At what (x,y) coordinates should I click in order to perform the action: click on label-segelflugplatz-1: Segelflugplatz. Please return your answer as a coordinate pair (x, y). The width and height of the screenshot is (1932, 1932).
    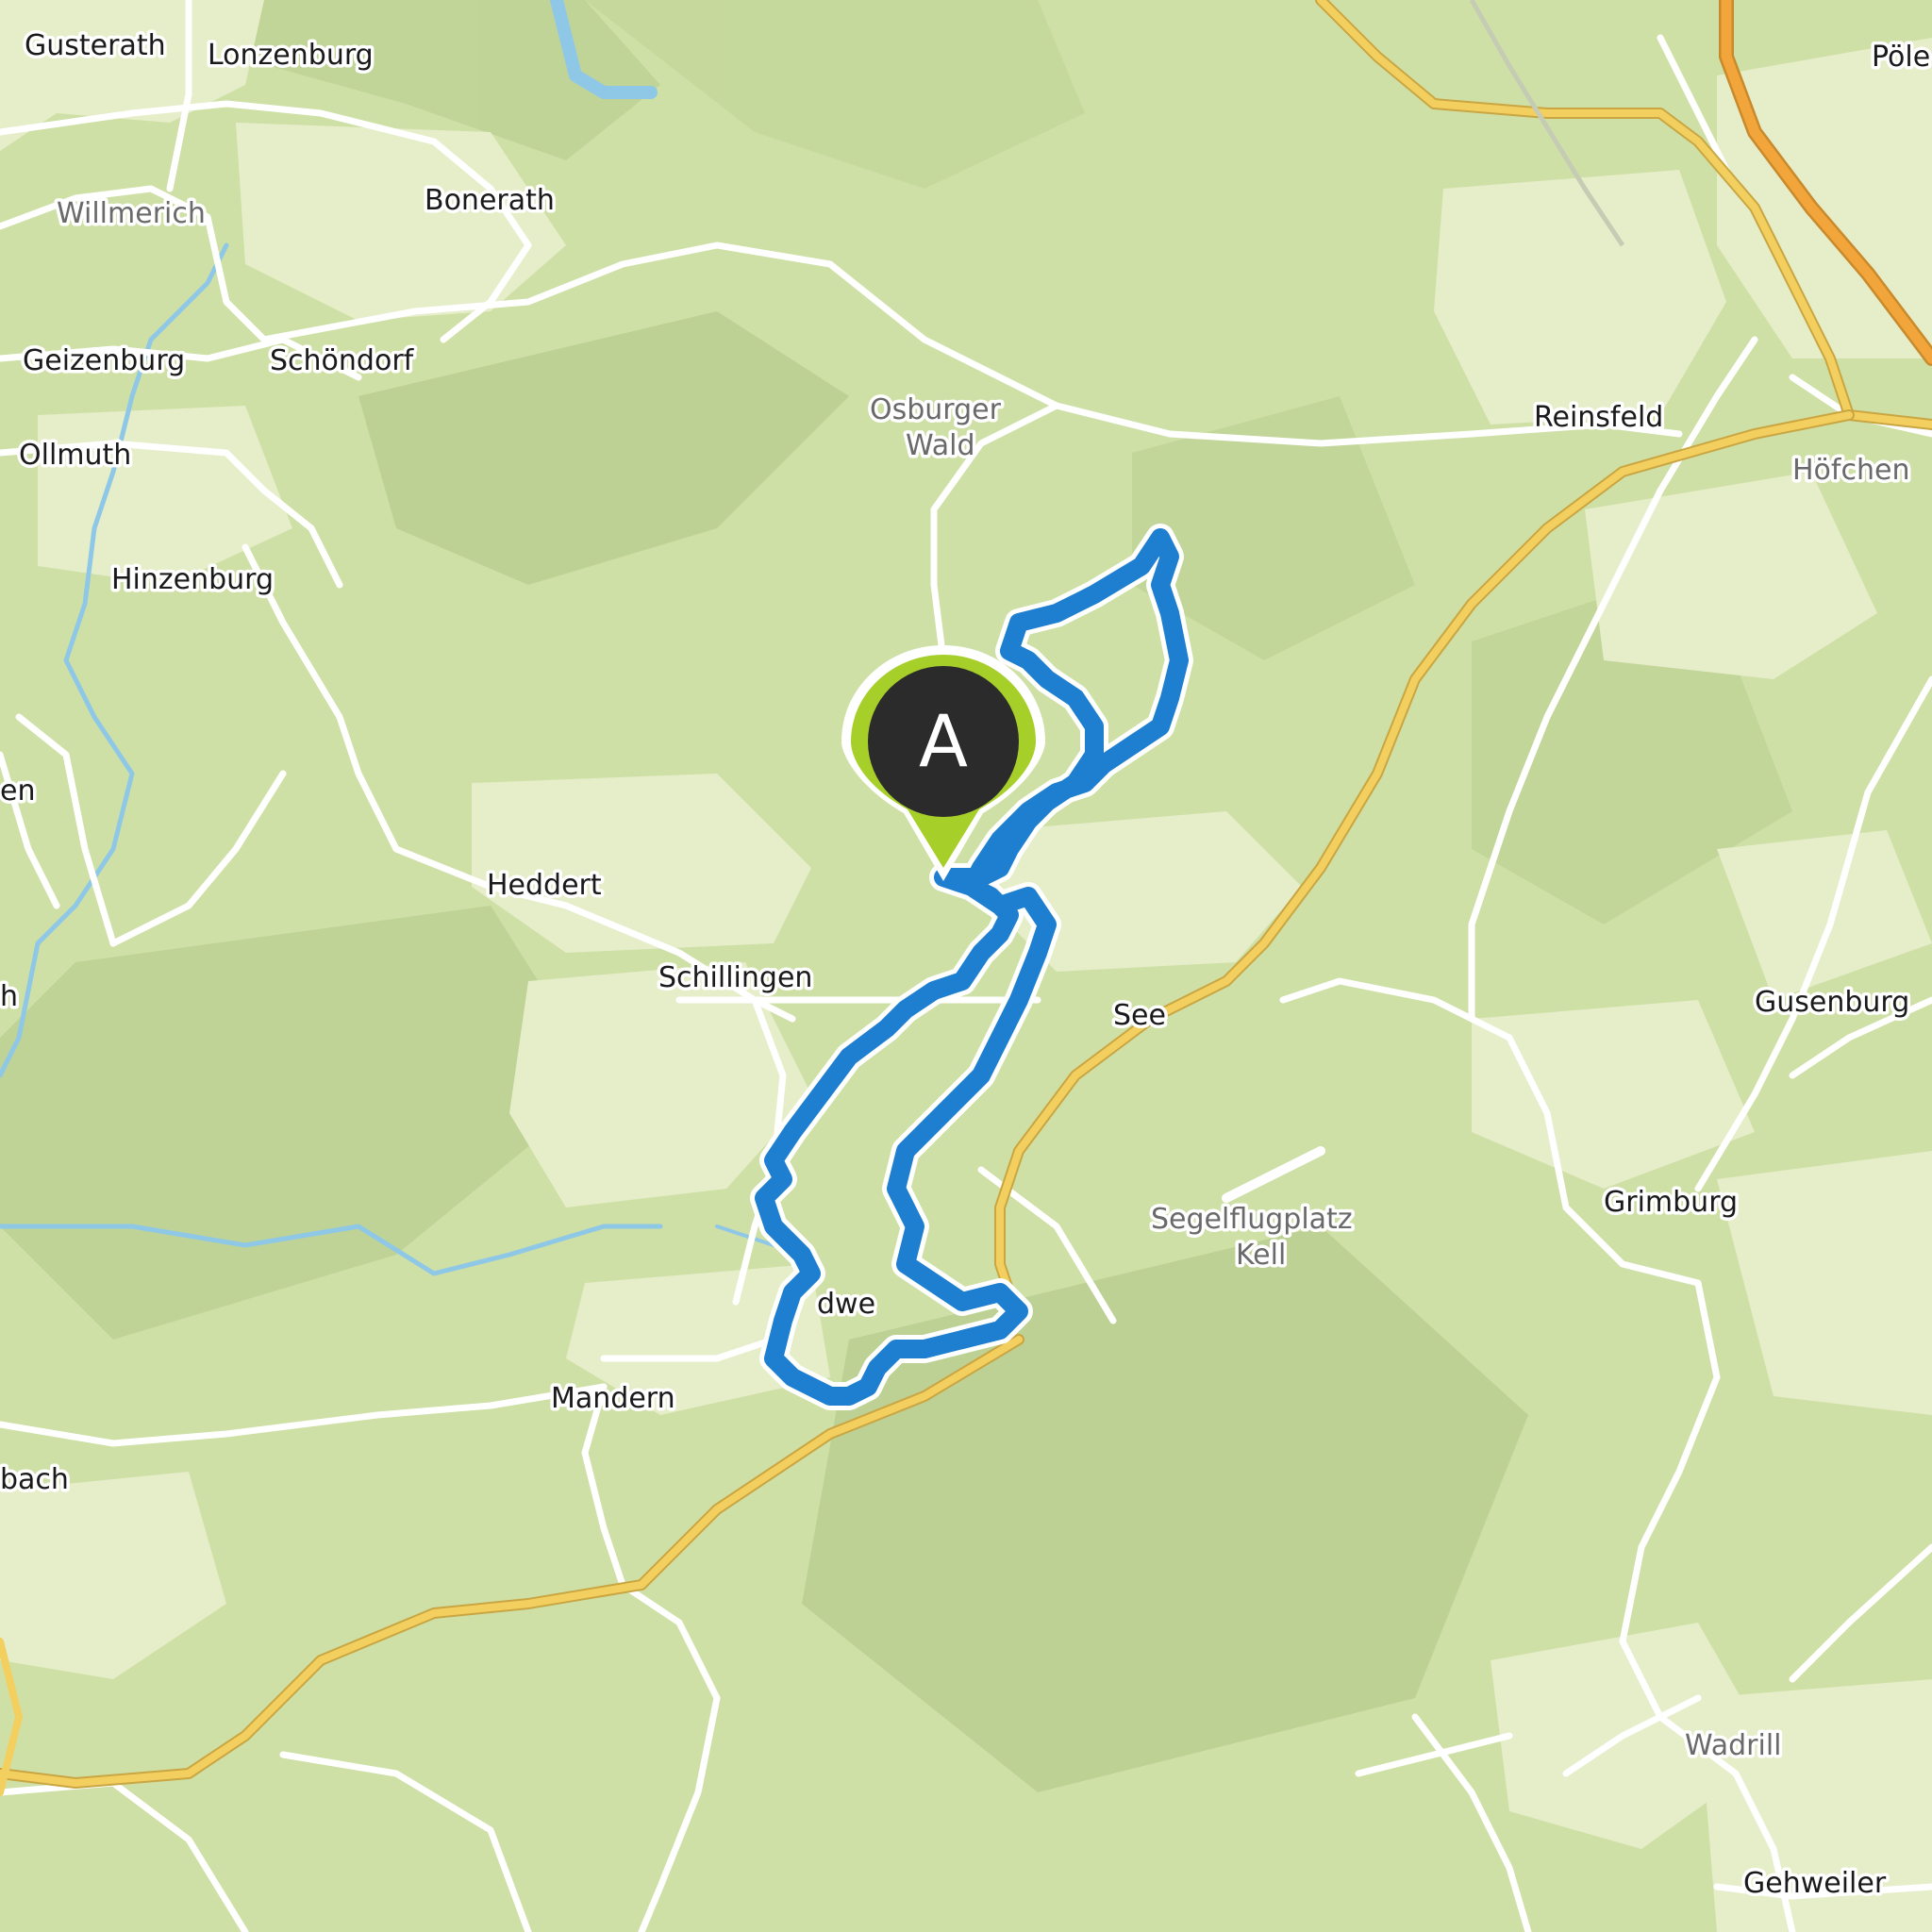
    Looking at the image, I should click on (1252, 1219).